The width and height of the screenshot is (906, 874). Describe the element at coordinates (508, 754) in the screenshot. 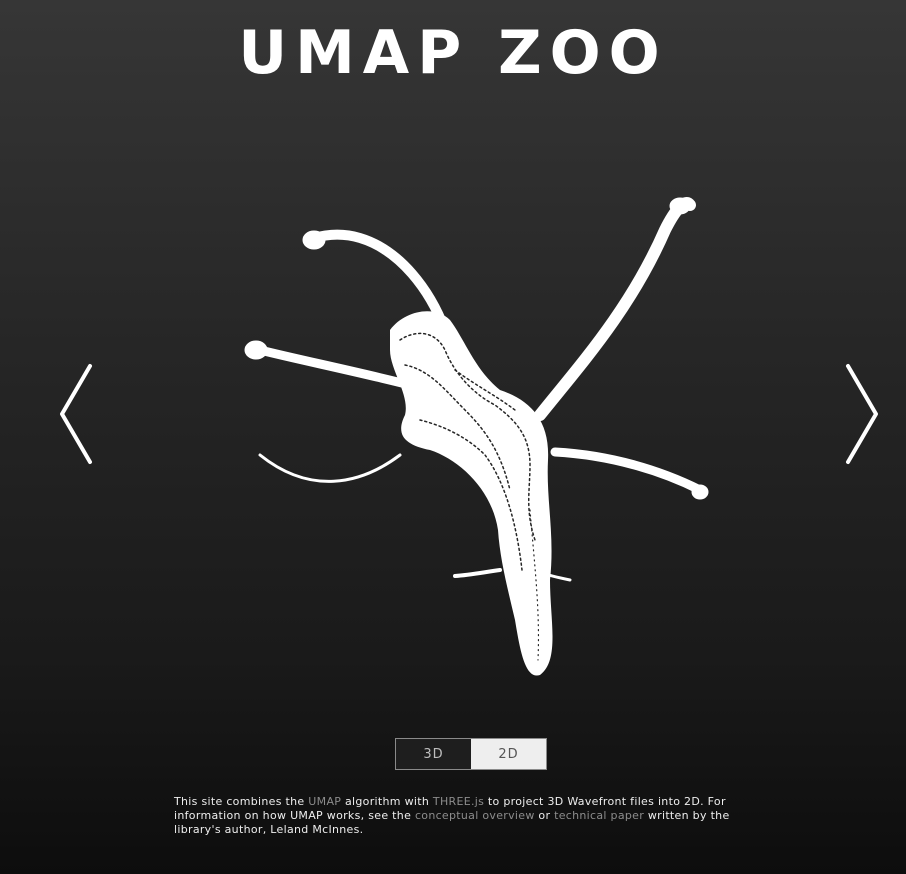

I see `toggle-2d-button: 2D` at that location.